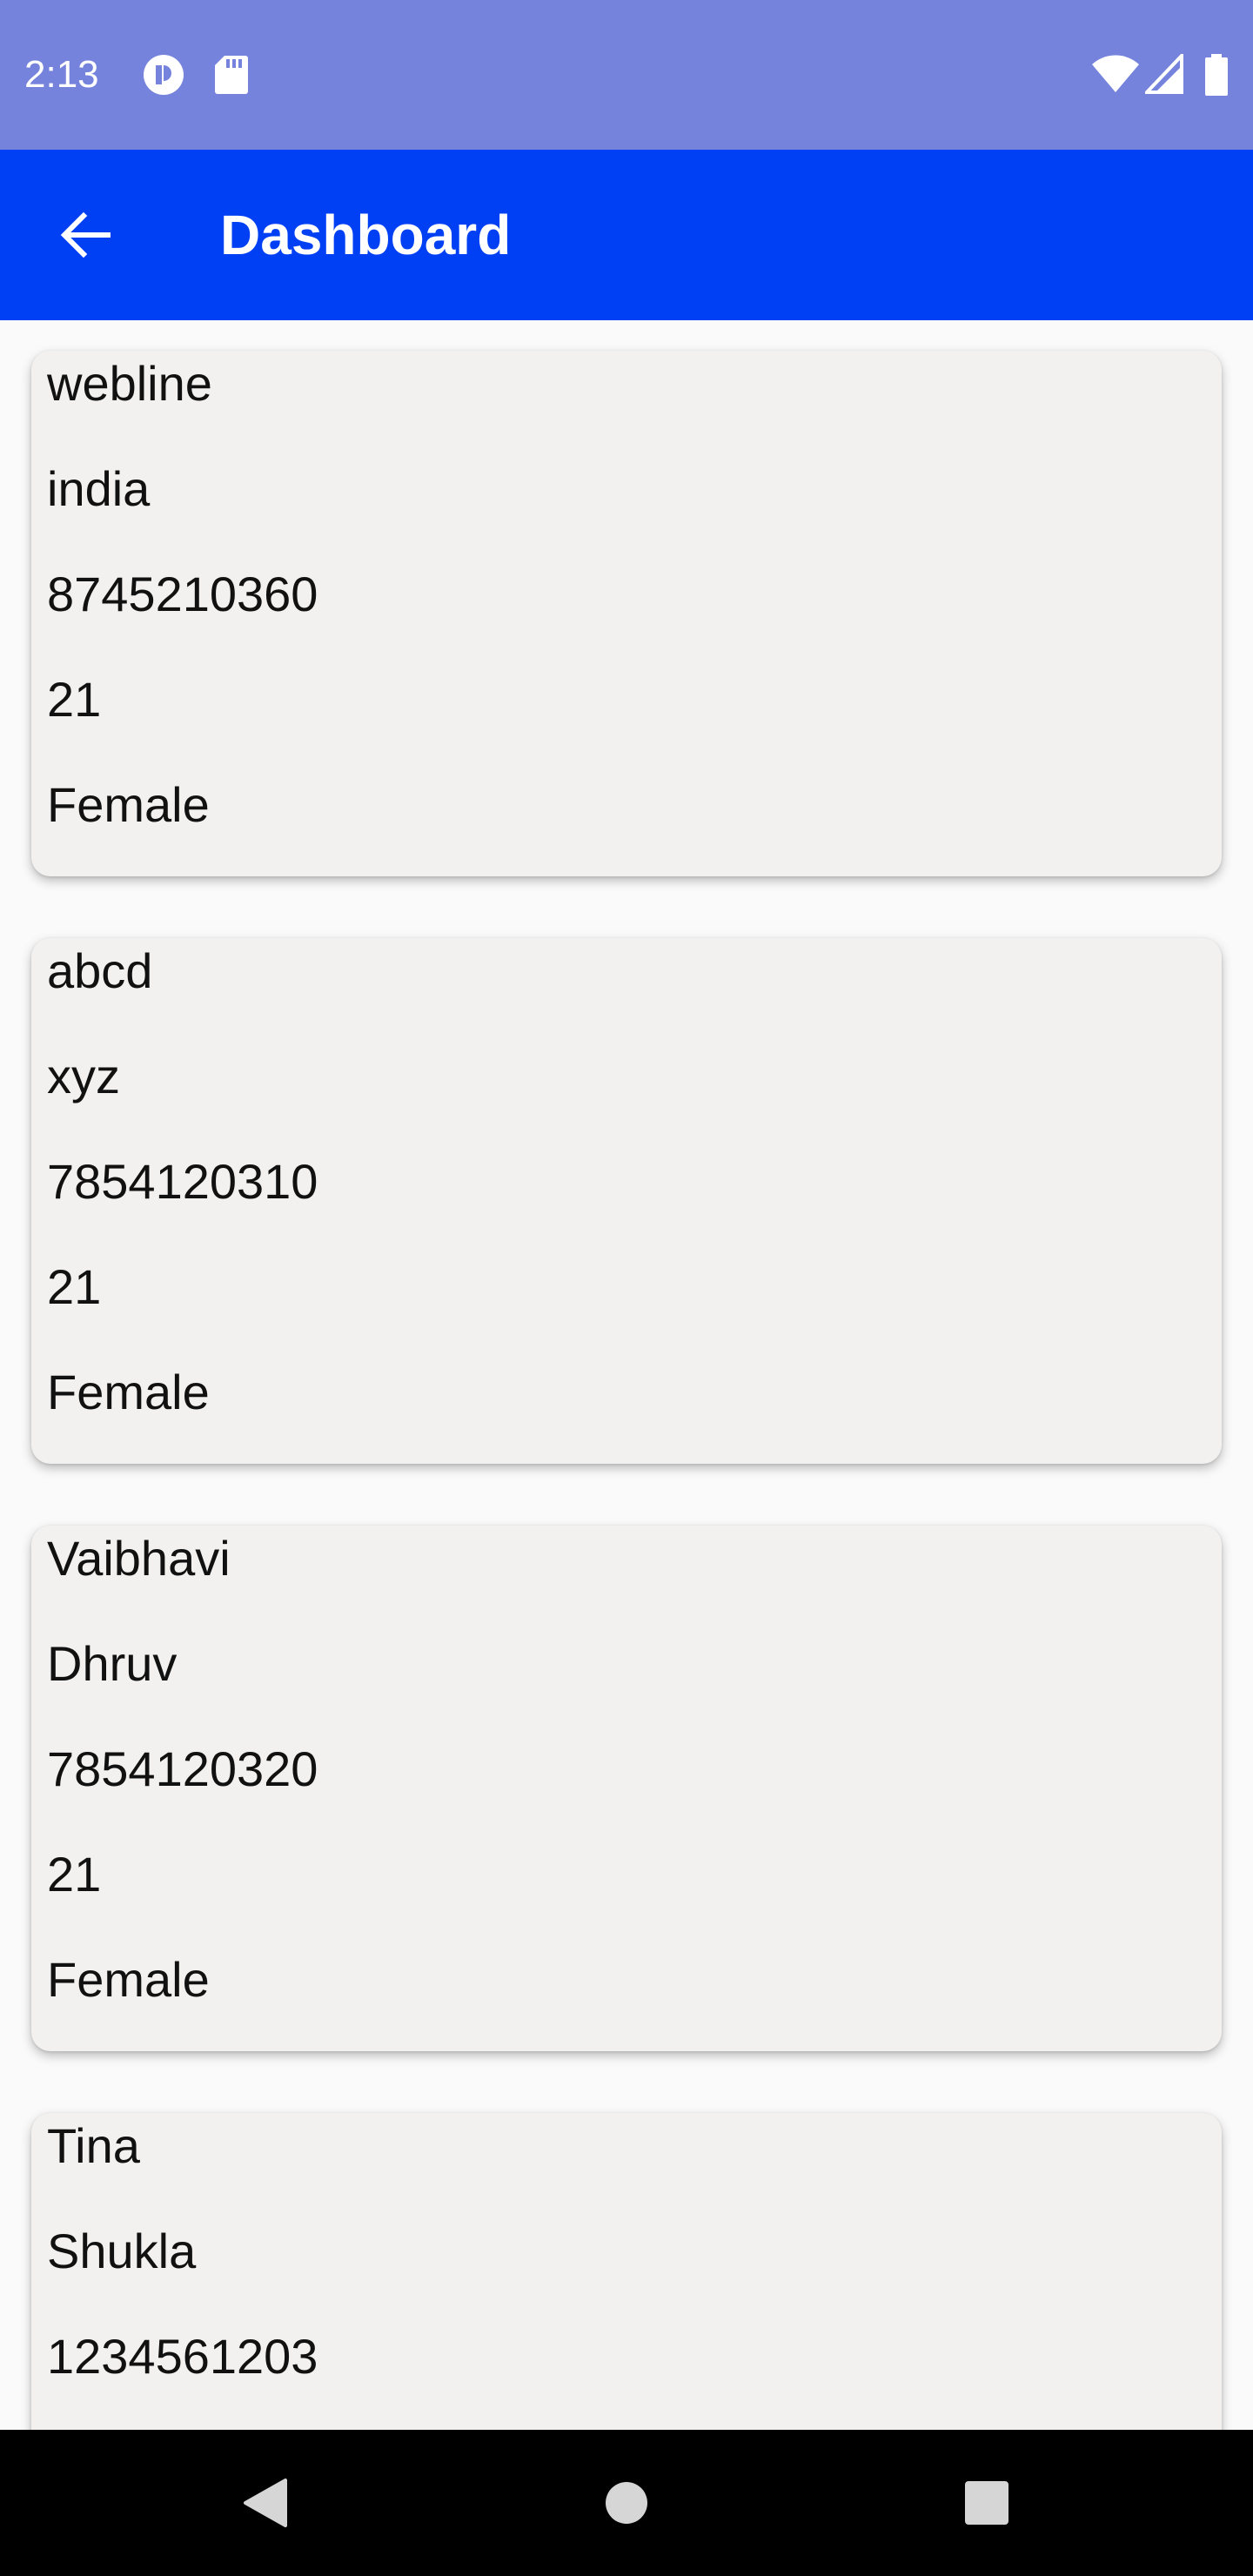 The width and height of the screenshot is (1253, 2576). I want to click on card-surname: Shukla, so click(122, 2251).